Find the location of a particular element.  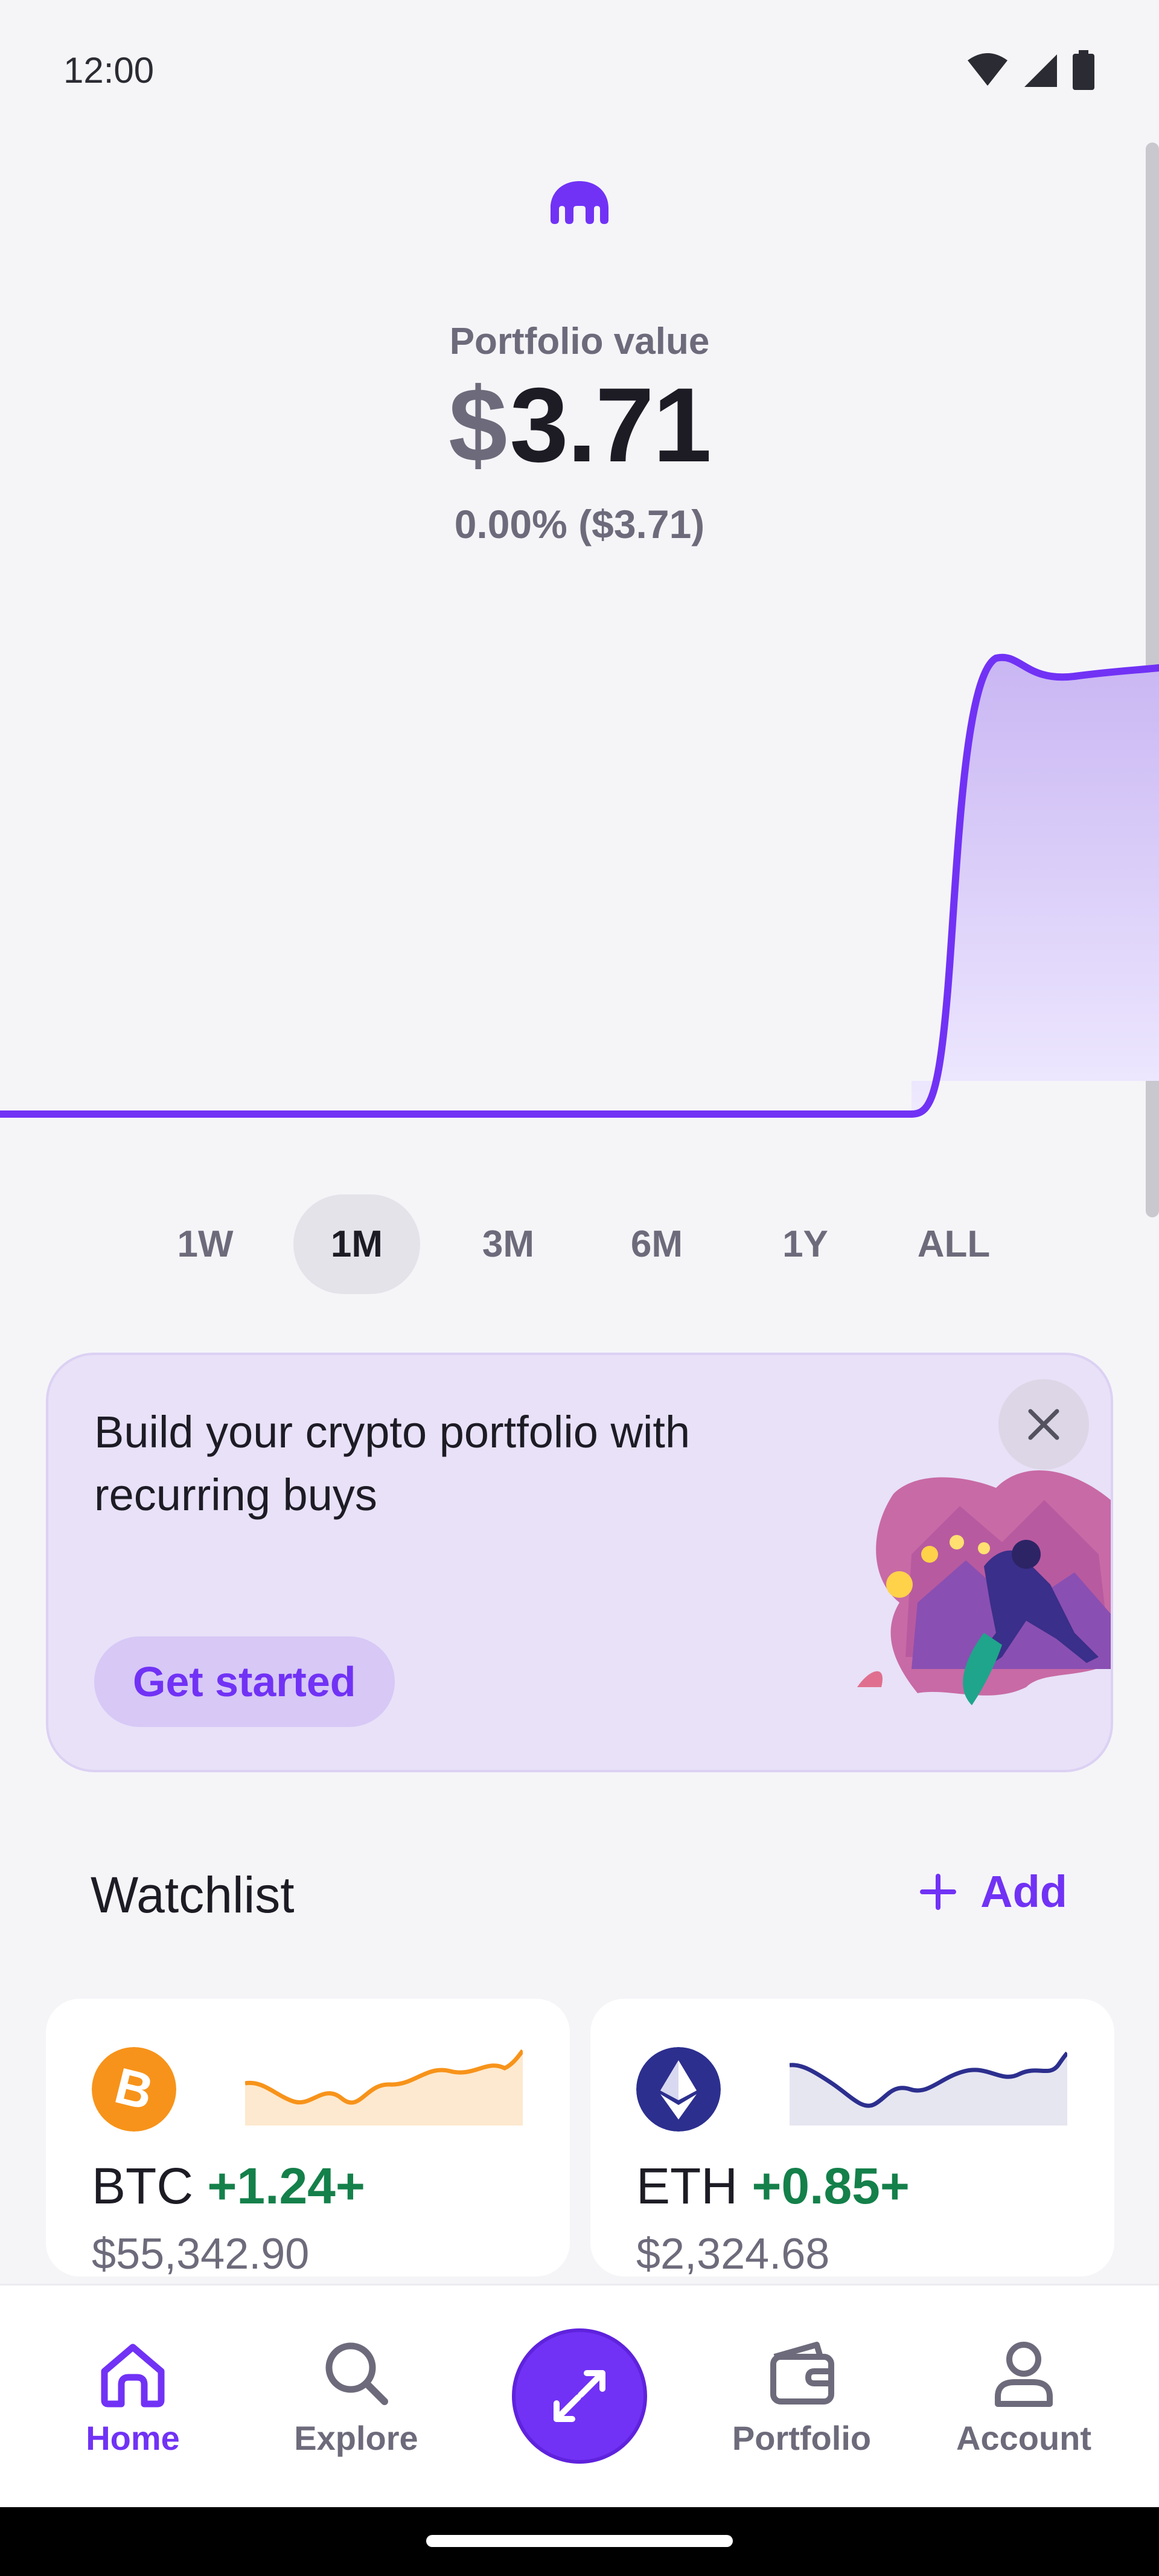

nav-account: Account is located at coordinates (1023, 2397).